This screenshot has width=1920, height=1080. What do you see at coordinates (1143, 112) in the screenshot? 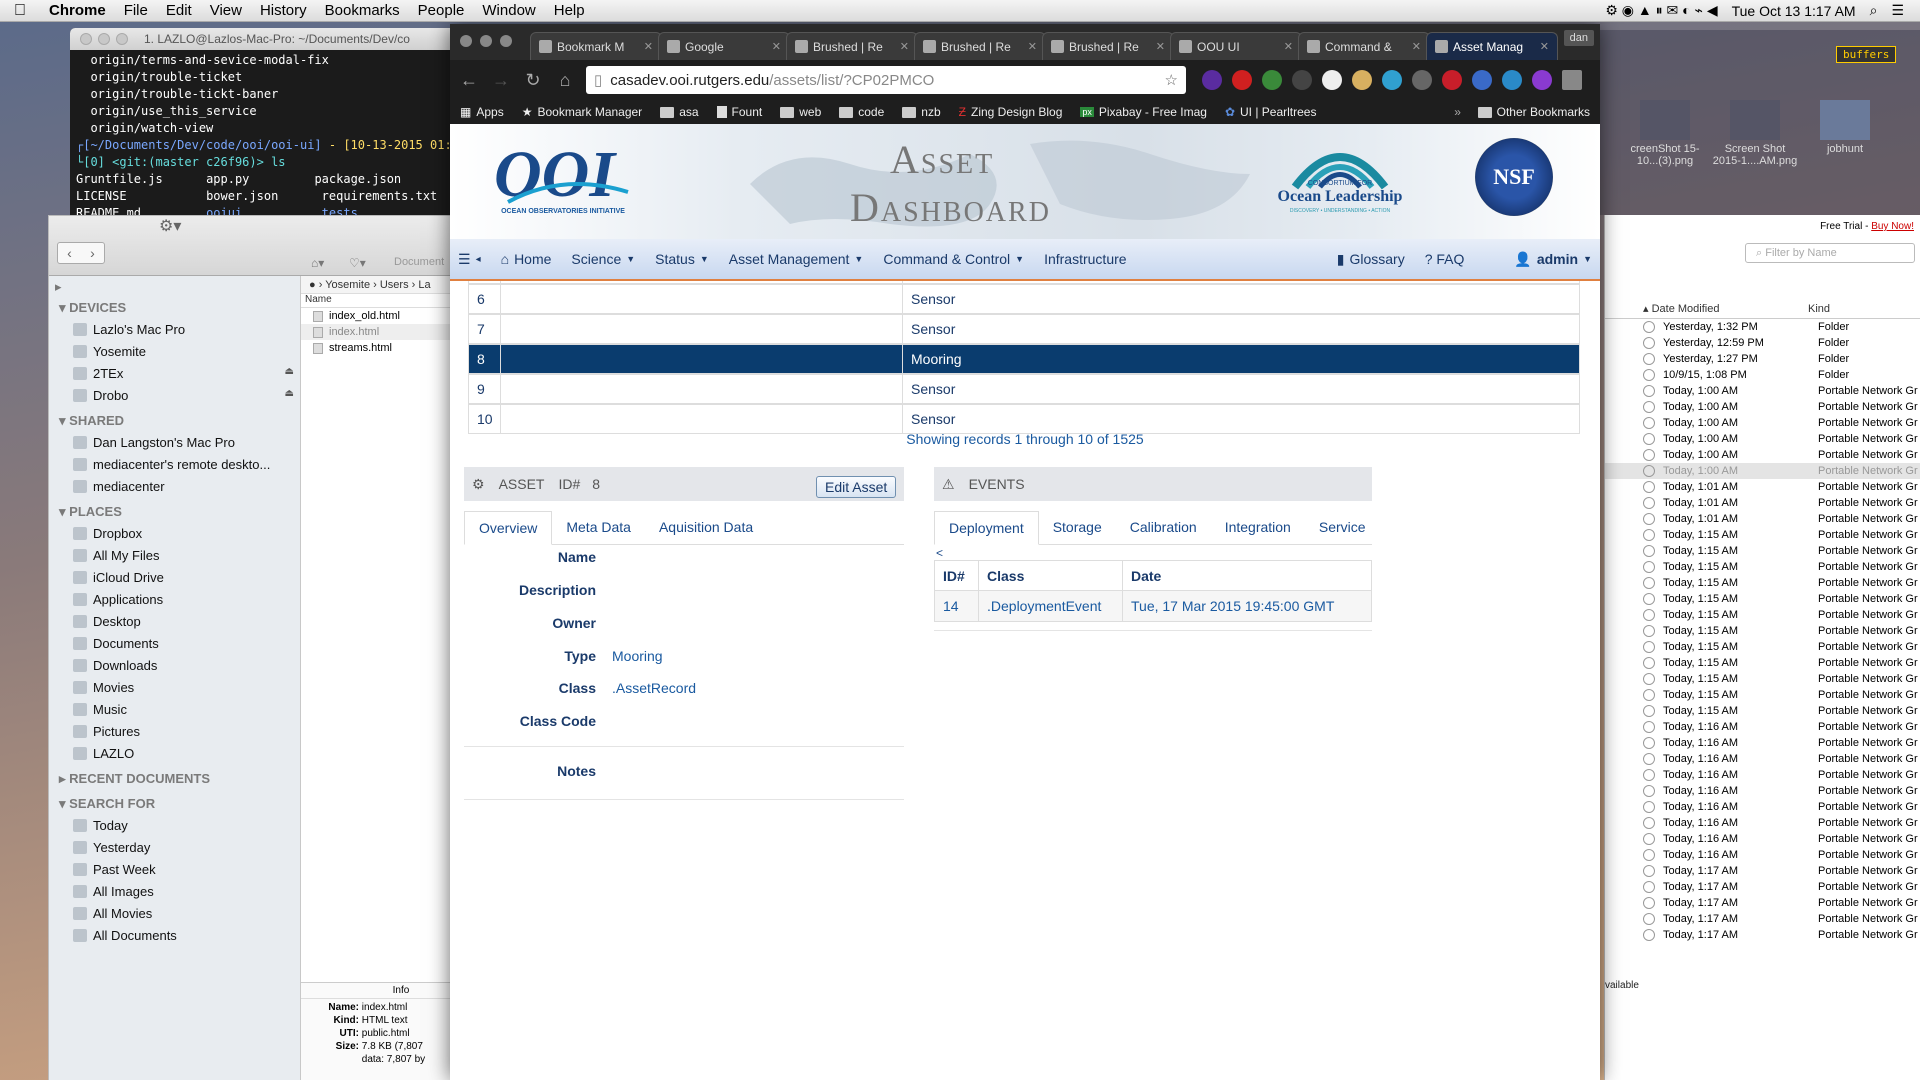
I see `bookmark-item: px Pixabay - Free Imag` at bounding box center [1143, 112].